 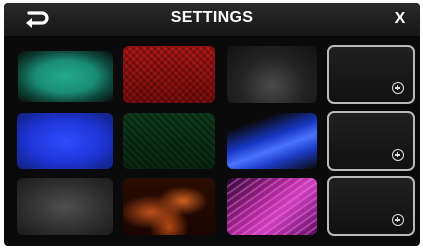 I want to click on page-title: SETTINGS, so click(x=212, y=17).